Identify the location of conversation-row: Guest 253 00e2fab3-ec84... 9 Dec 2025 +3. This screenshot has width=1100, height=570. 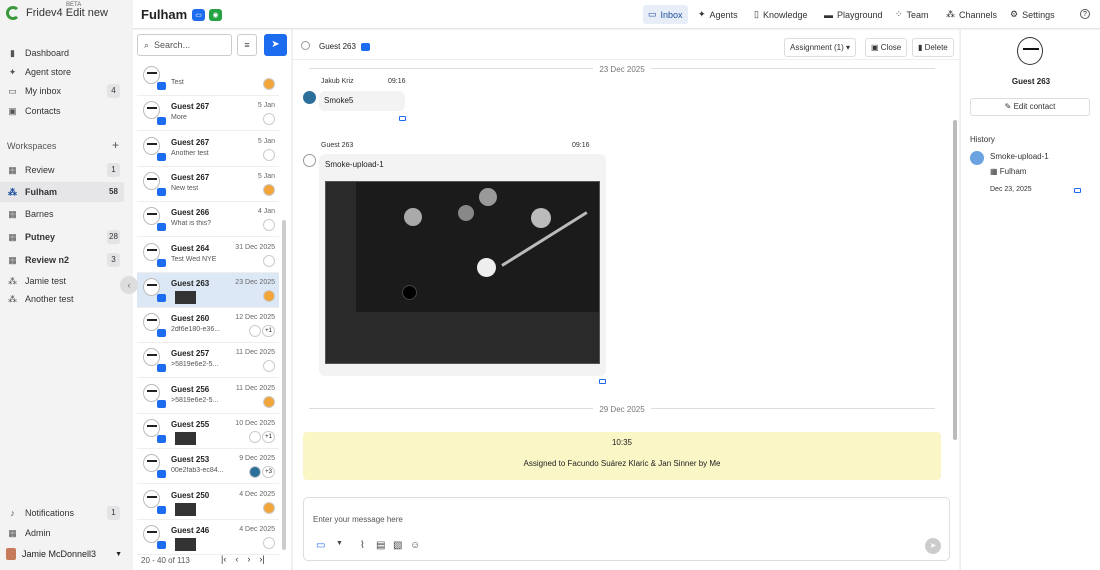
(208, 467).